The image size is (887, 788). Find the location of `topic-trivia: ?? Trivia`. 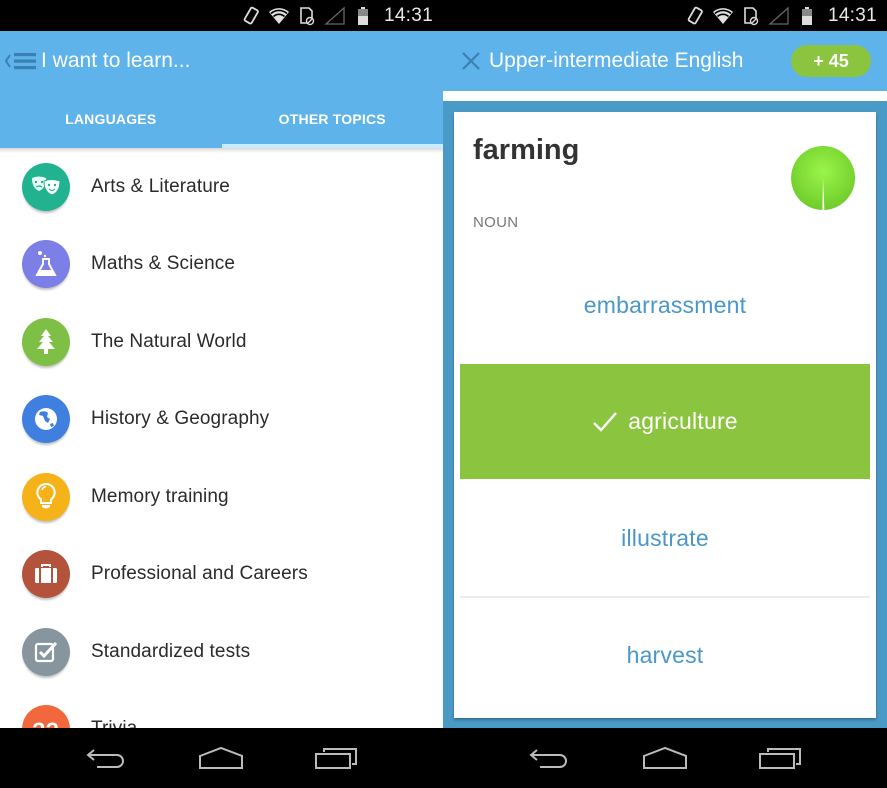

topic-trivia: ?? Trivia is located at coordinates (221, 709).